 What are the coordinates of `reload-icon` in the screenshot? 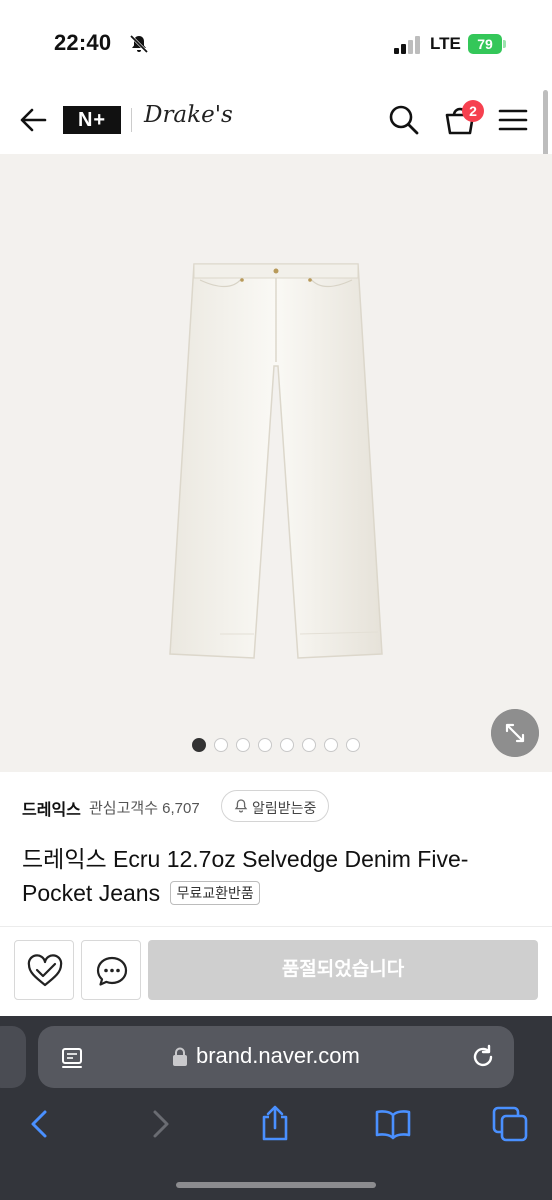 It's located at (483, 1057).